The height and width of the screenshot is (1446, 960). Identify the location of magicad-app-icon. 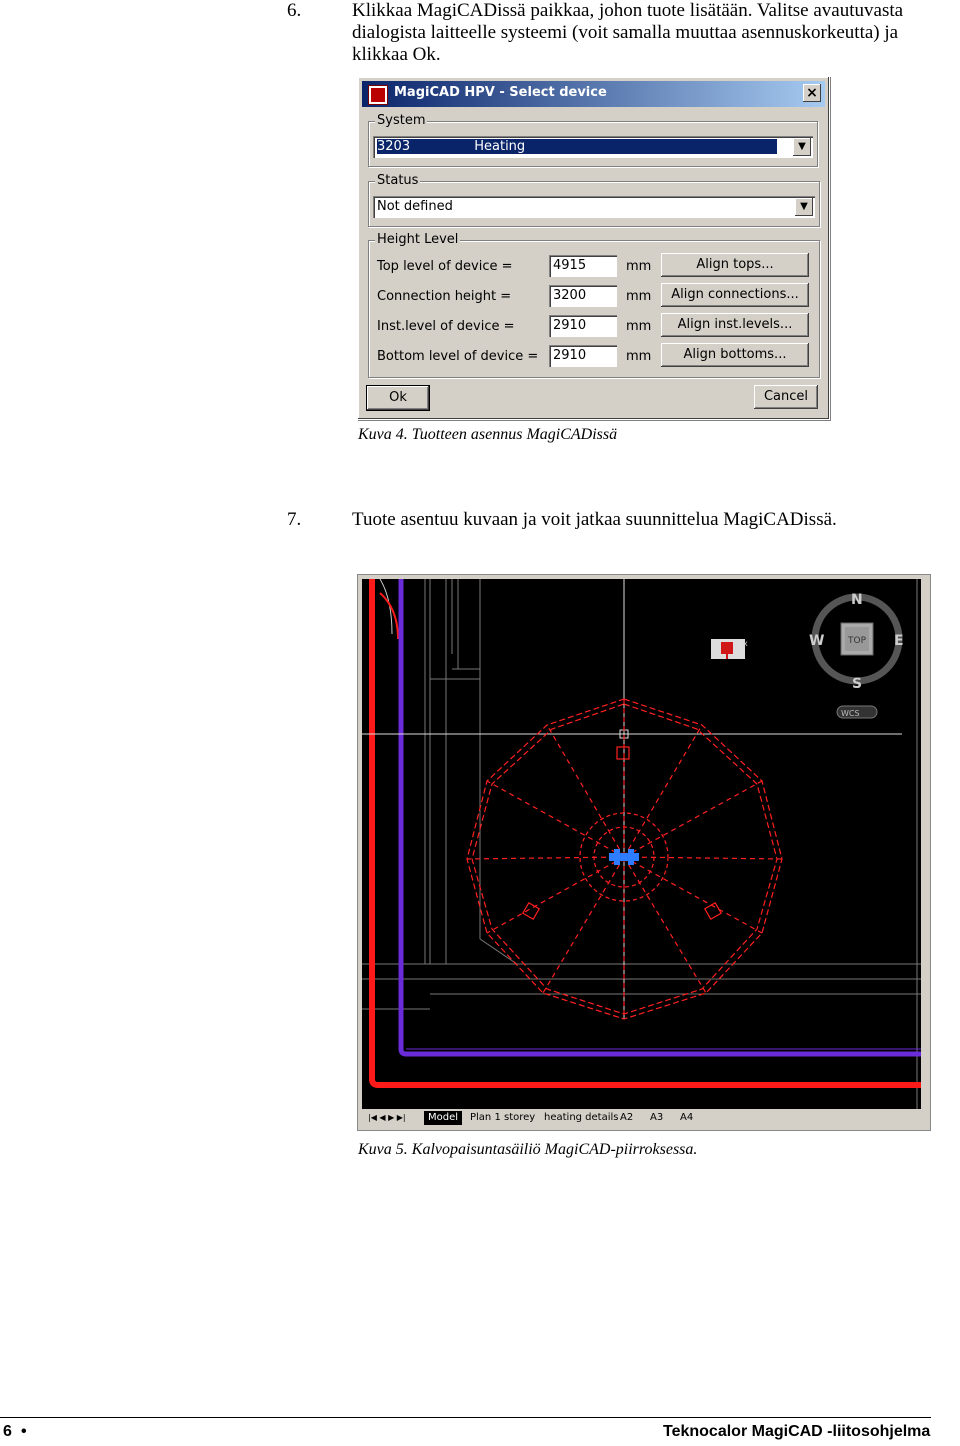
(378, 95).